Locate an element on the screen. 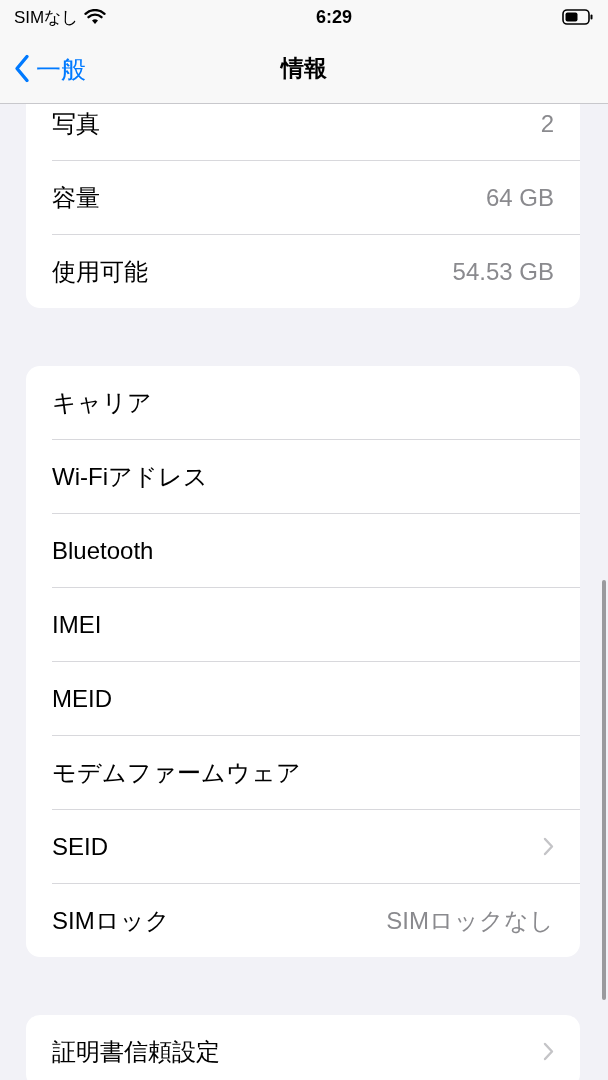  row-label: Wi-Fiアドレス is located at coordinates (130, 476).